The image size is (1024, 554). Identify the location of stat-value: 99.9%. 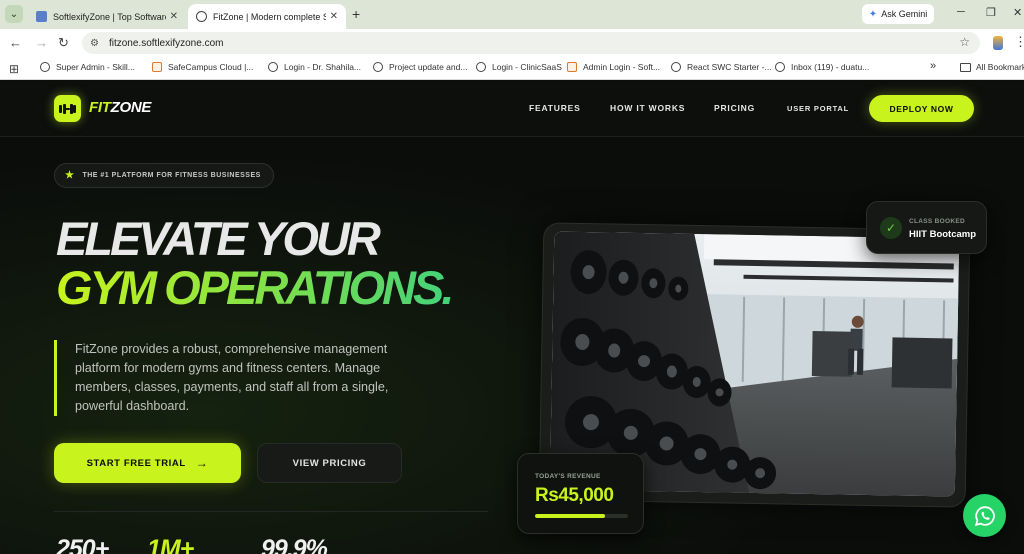
(294, 544).